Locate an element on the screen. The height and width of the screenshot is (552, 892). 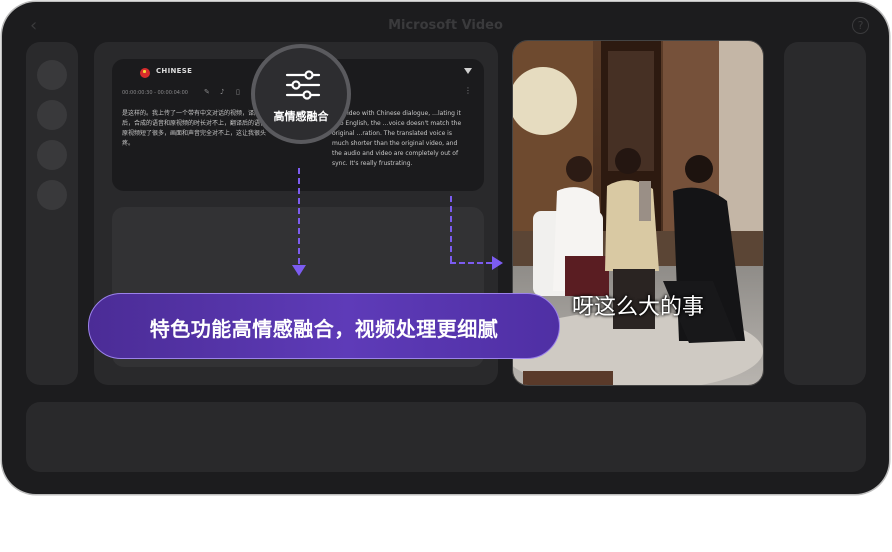
left-toolbar is located at coordinates (52, 213).